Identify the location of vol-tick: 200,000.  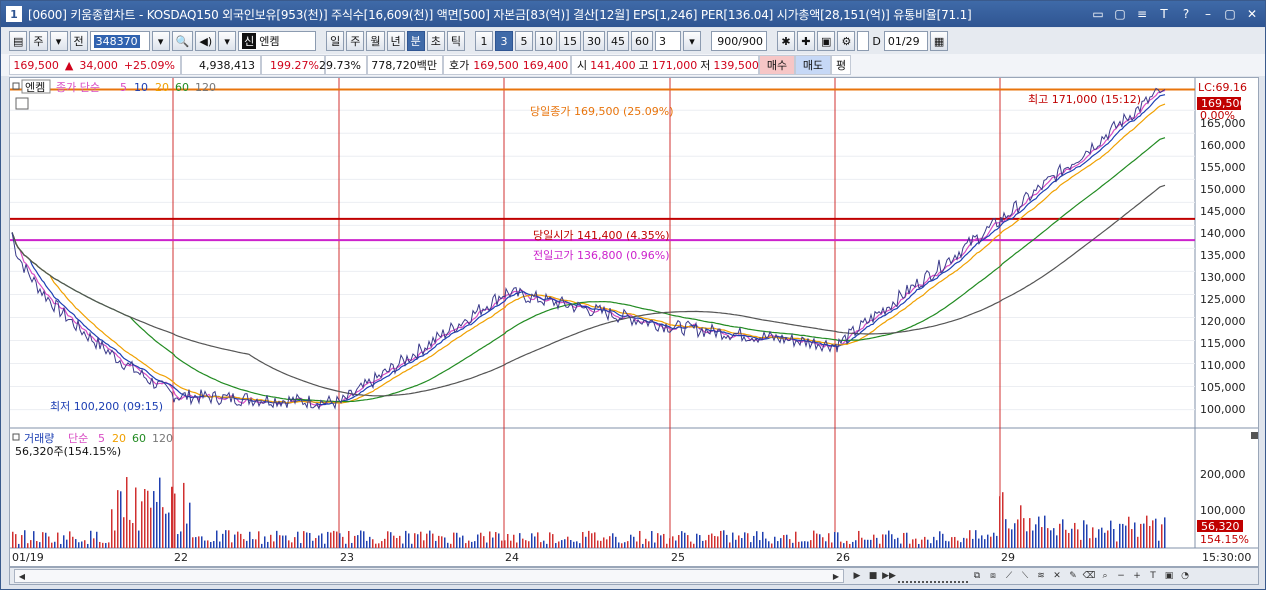
(1223, 474).